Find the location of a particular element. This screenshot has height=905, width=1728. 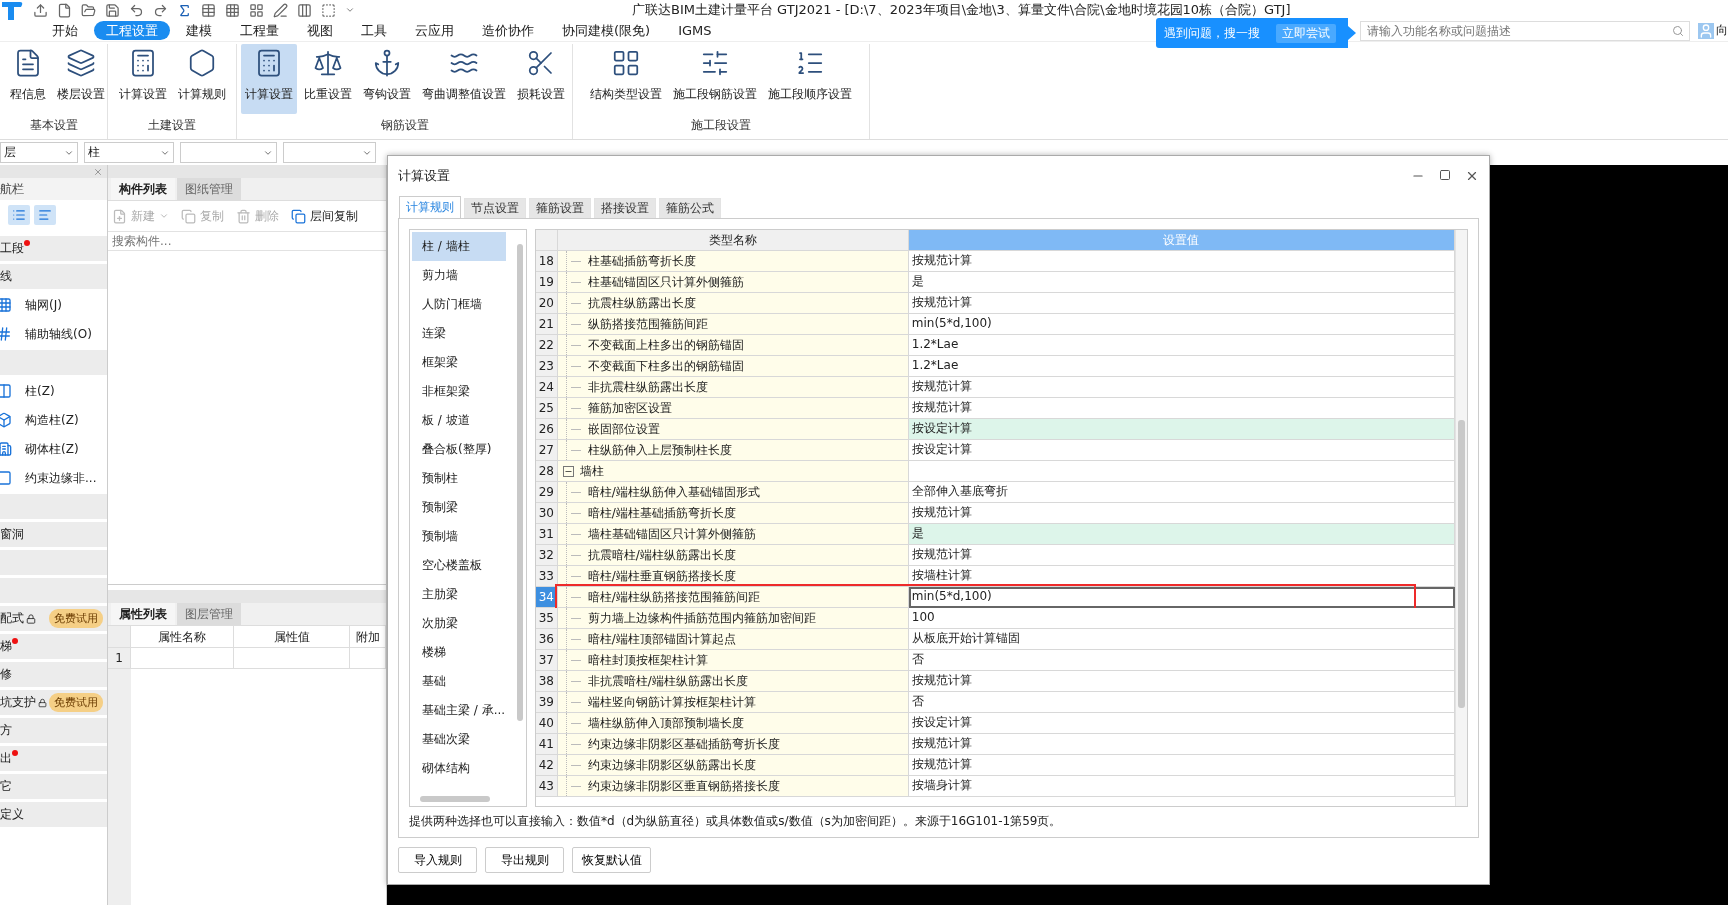

undo-icon is located at coordinates (136, 10).